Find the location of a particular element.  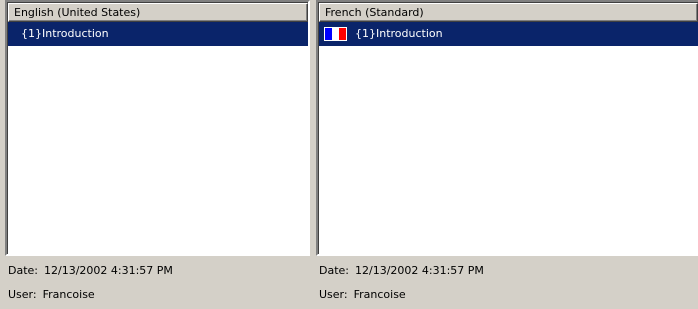

source-item-label: {1}Introduction is located at coordinates (65, 33).